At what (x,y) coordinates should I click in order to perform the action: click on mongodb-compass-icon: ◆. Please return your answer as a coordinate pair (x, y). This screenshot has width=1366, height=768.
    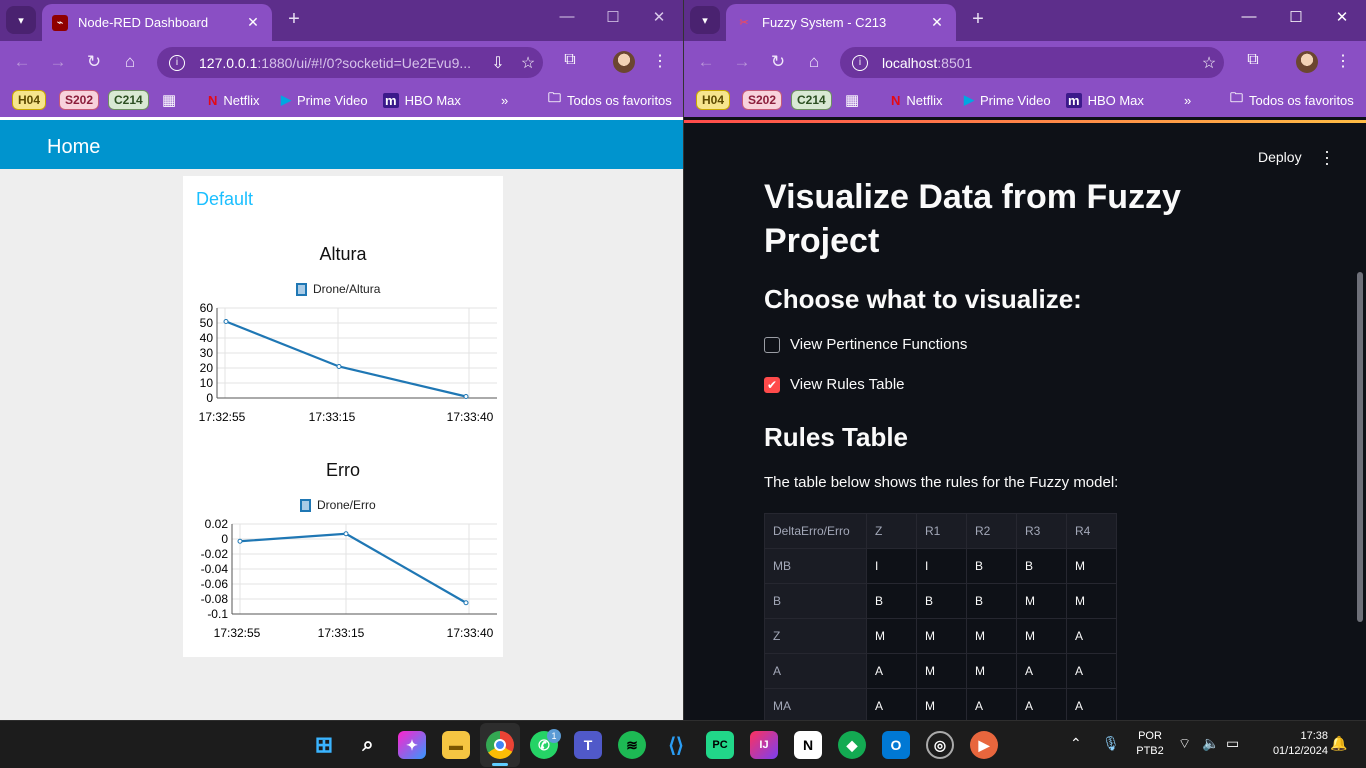
    Looking at the image, I should click on (852, 745).